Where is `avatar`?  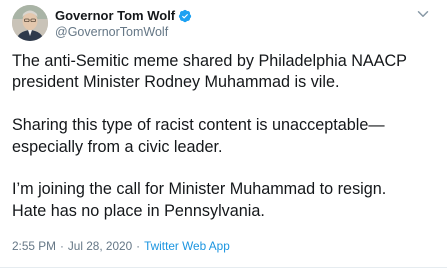 avatar is located at coordinates (30, 23).